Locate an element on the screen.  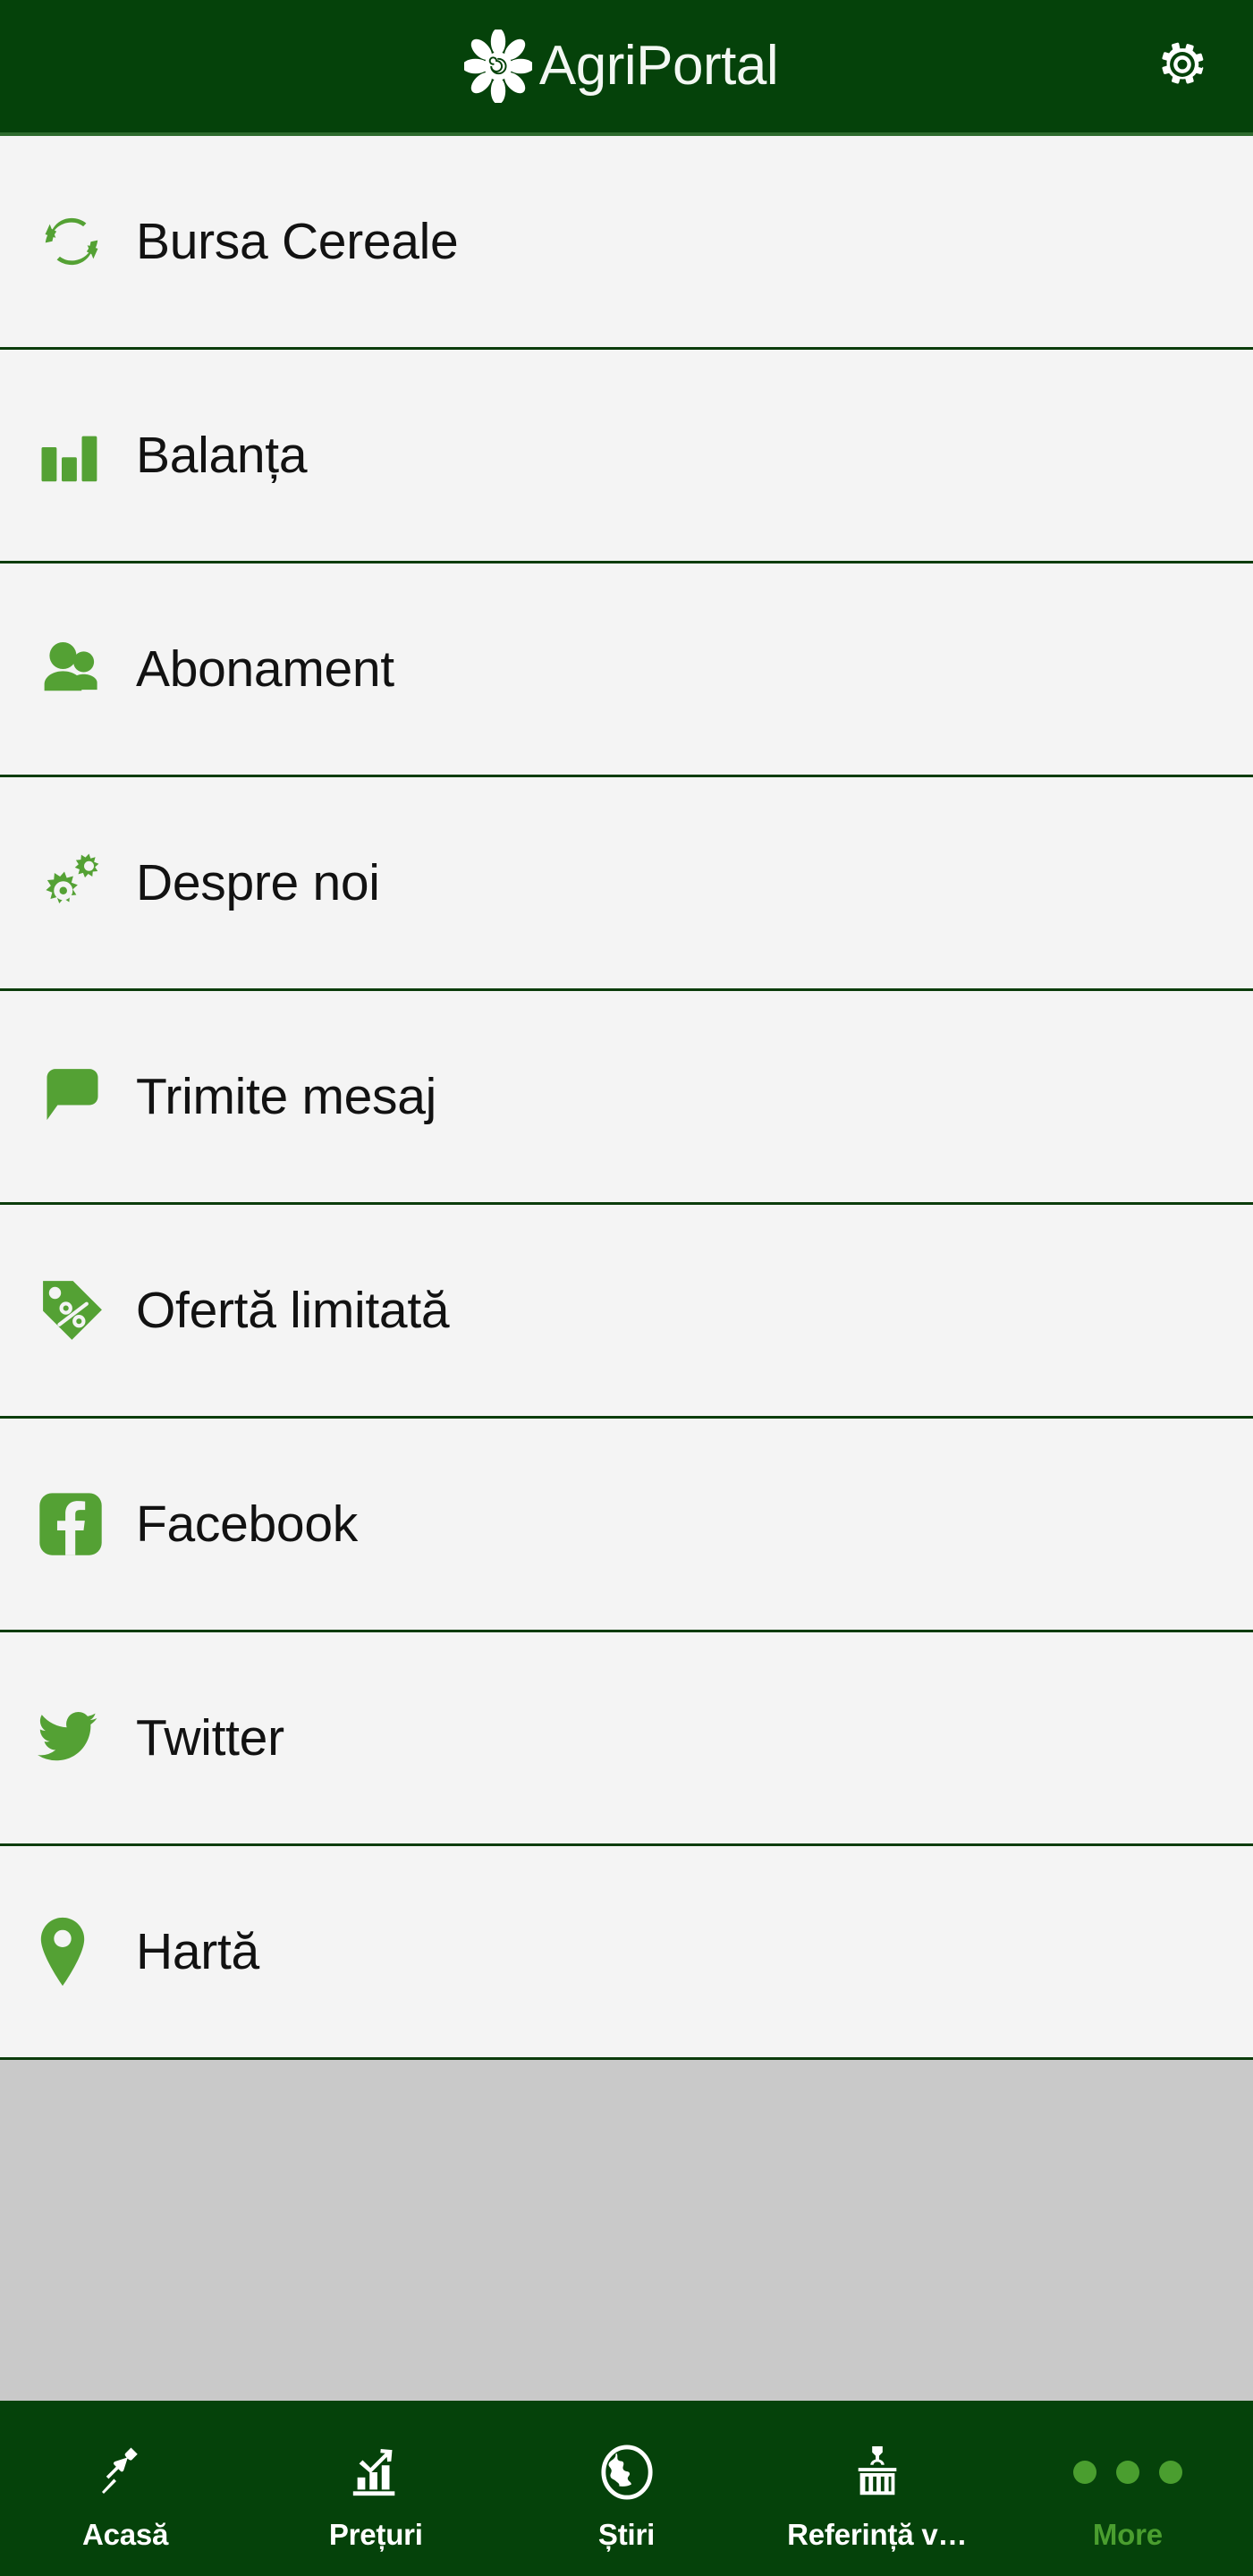
speech-bubble-icon is located at coordinates (76, 1097).